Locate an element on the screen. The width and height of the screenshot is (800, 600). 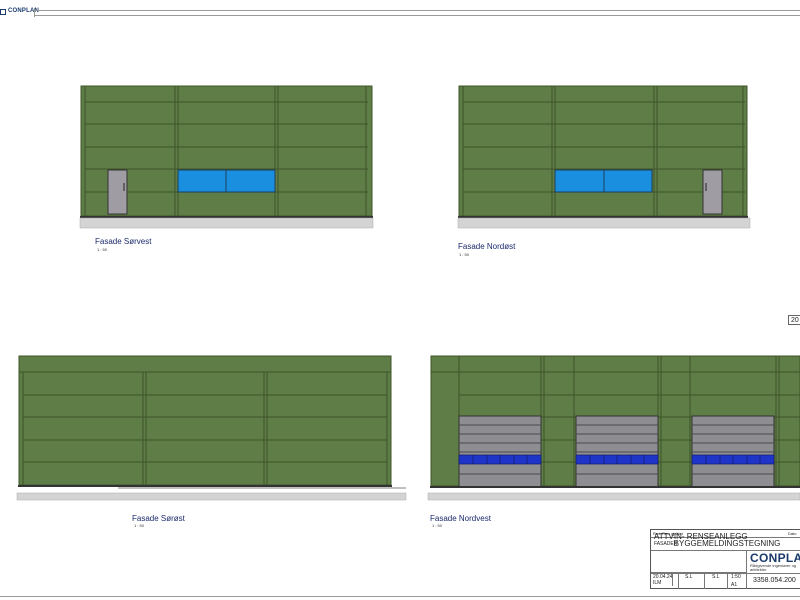
facade-sorost is located at coordinates (211, 428).